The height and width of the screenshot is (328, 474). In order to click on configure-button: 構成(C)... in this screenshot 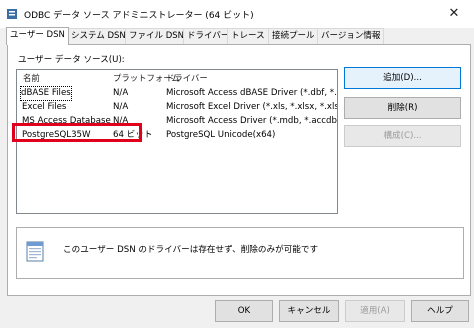, I will do `click(402, 136)`.